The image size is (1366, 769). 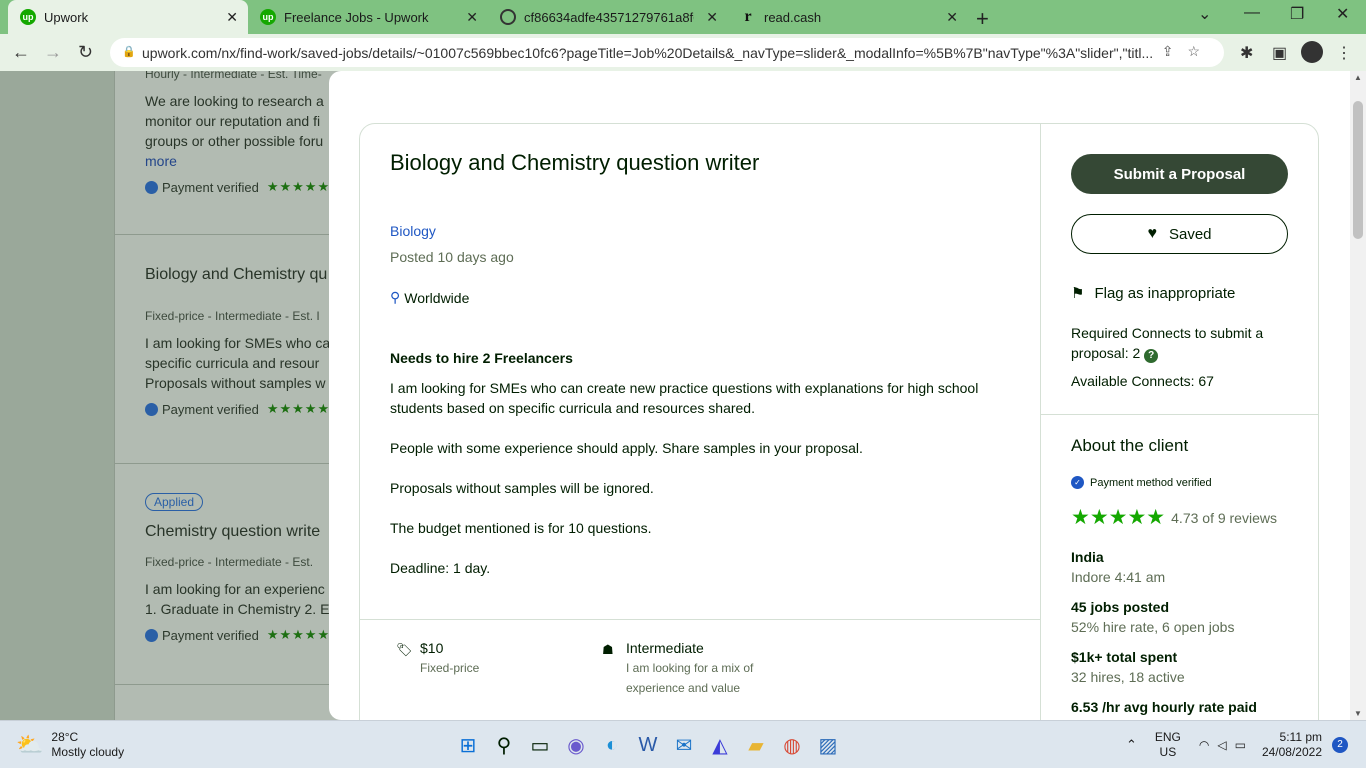 I want to click on tab-label: cf86634adfe43571279761a8f689, so click(x=609, y=17).